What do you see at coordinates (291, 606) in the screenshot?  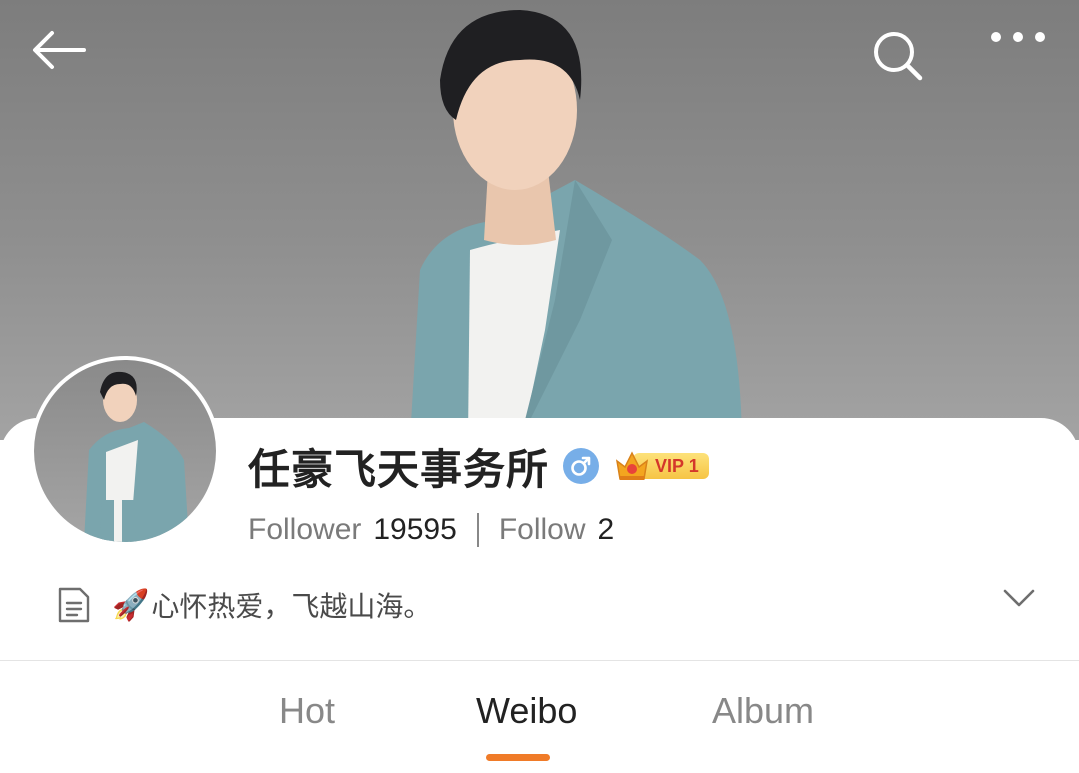 I see `bio-text: 心怀热爱，飞越山海。` at bounding box center [291, 606].